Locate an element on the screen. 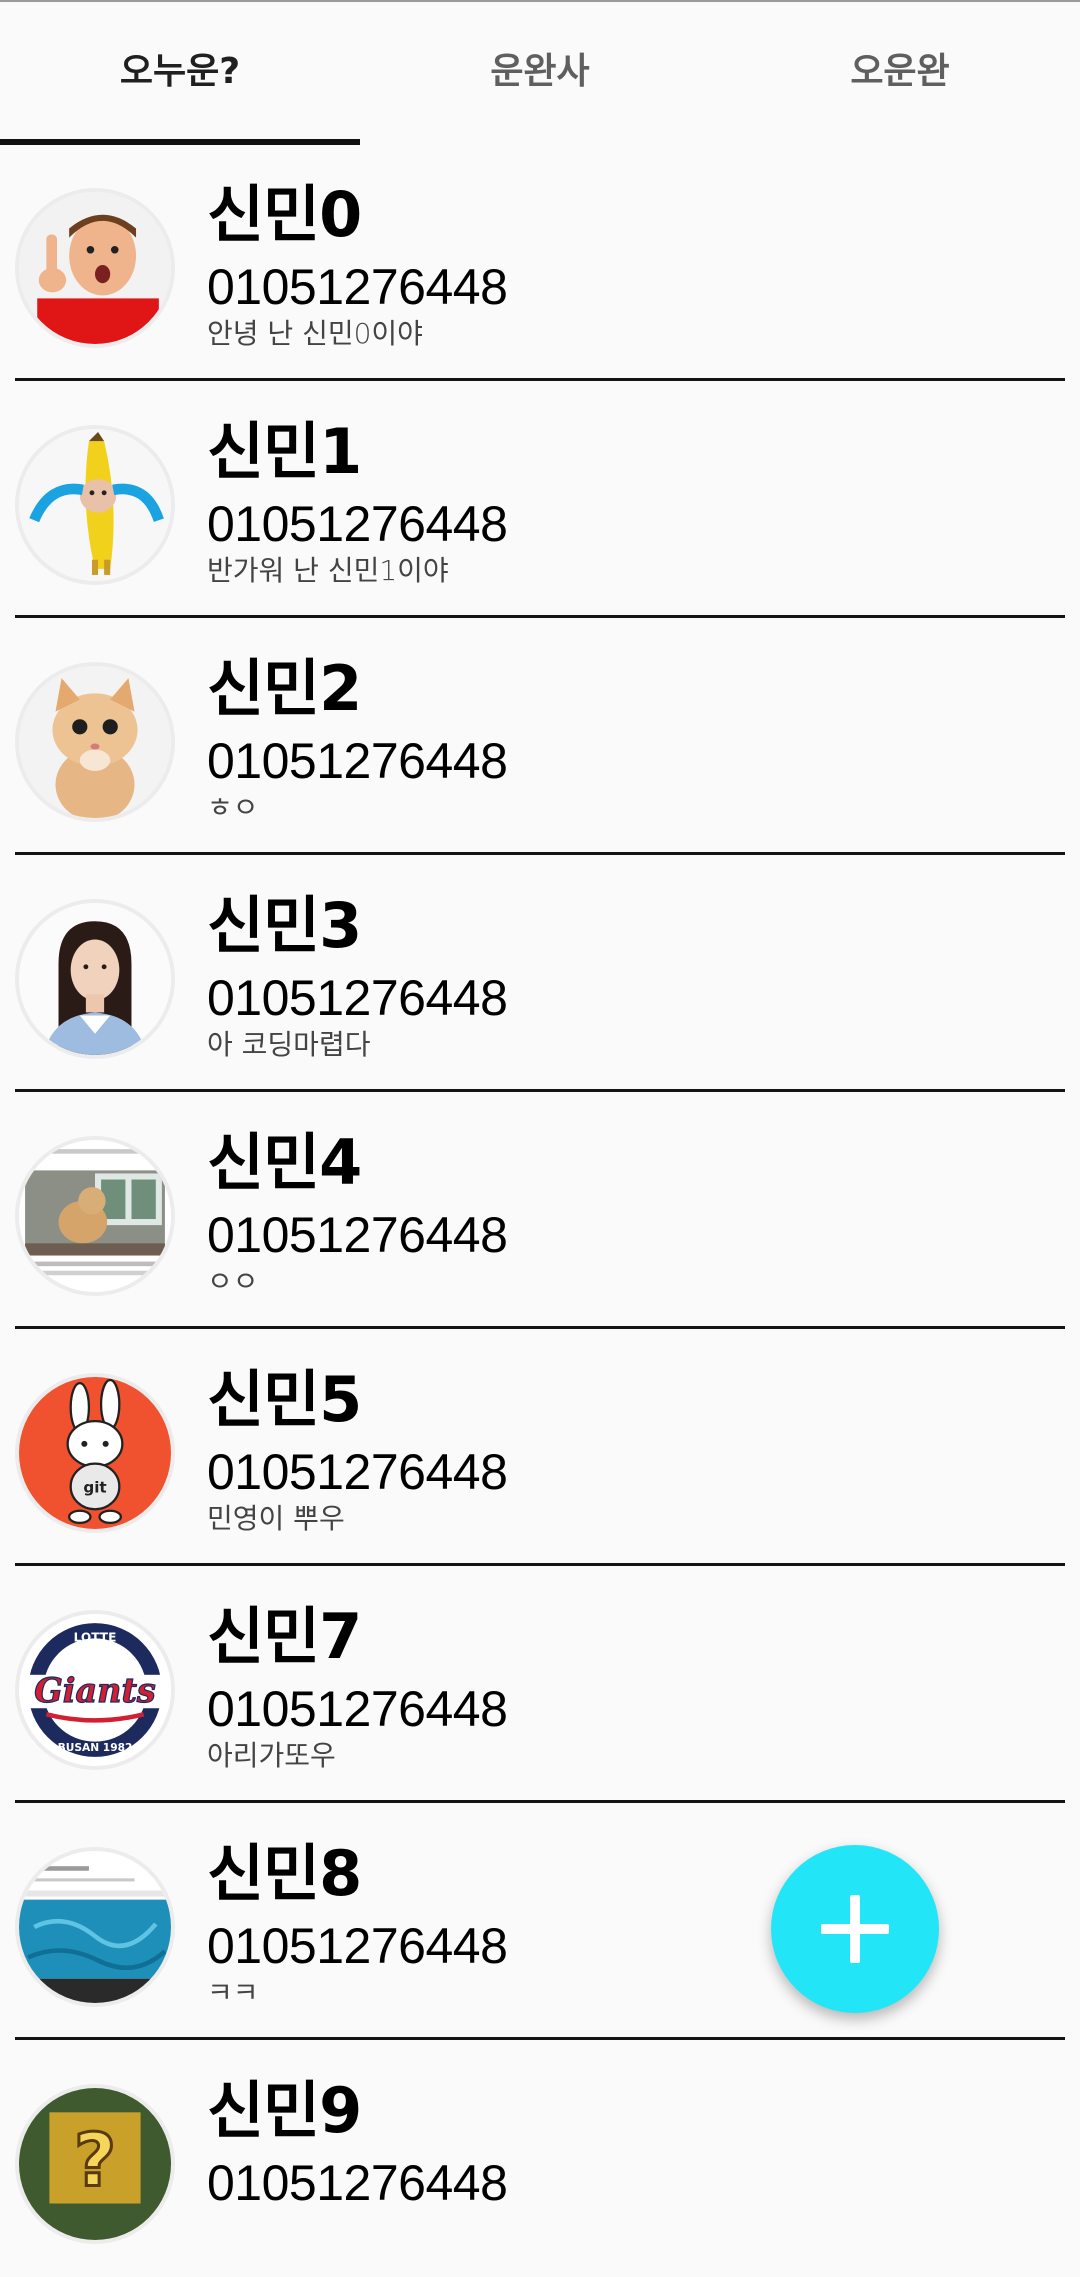  contact-name: 신민9 is located at coordinates (284, 2110).